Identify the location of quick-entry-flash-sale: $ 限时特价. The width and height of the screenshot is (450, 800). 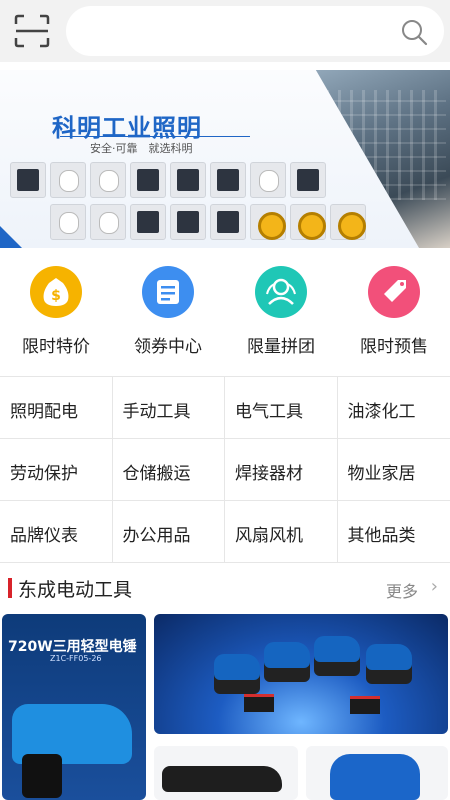
(56, 312).